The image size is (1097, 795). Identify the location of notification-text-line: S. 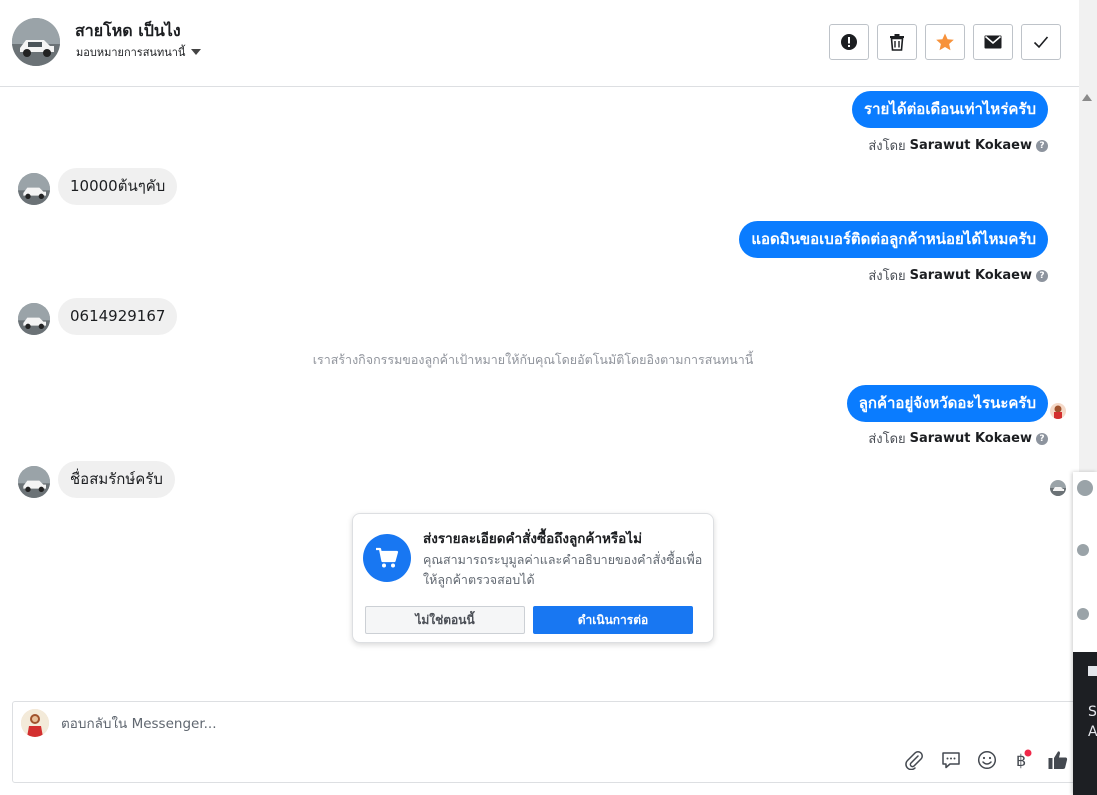
(1092, 712).